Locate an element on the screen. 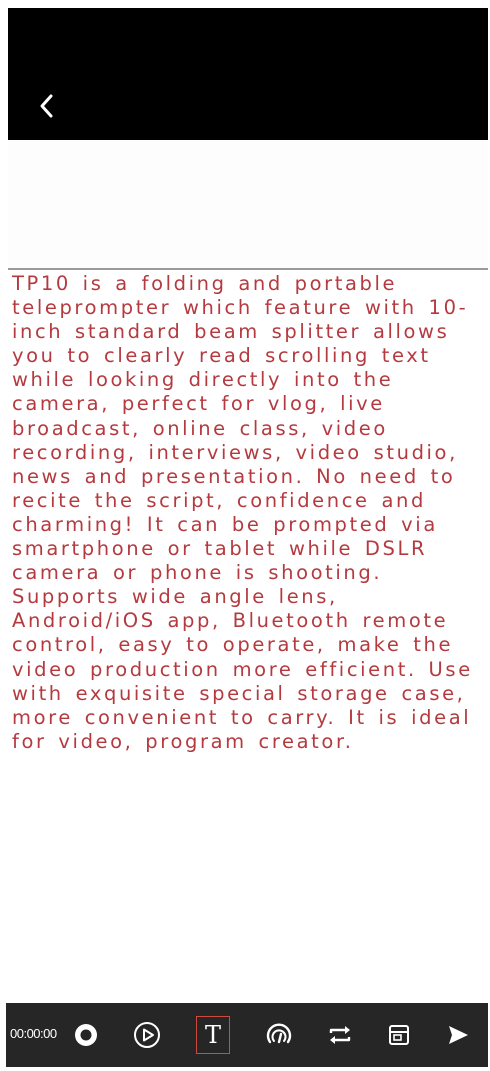 This screenshot has width=490, height=1071. record-timer: 00:00:00 is located at coordinates (33, 1033).